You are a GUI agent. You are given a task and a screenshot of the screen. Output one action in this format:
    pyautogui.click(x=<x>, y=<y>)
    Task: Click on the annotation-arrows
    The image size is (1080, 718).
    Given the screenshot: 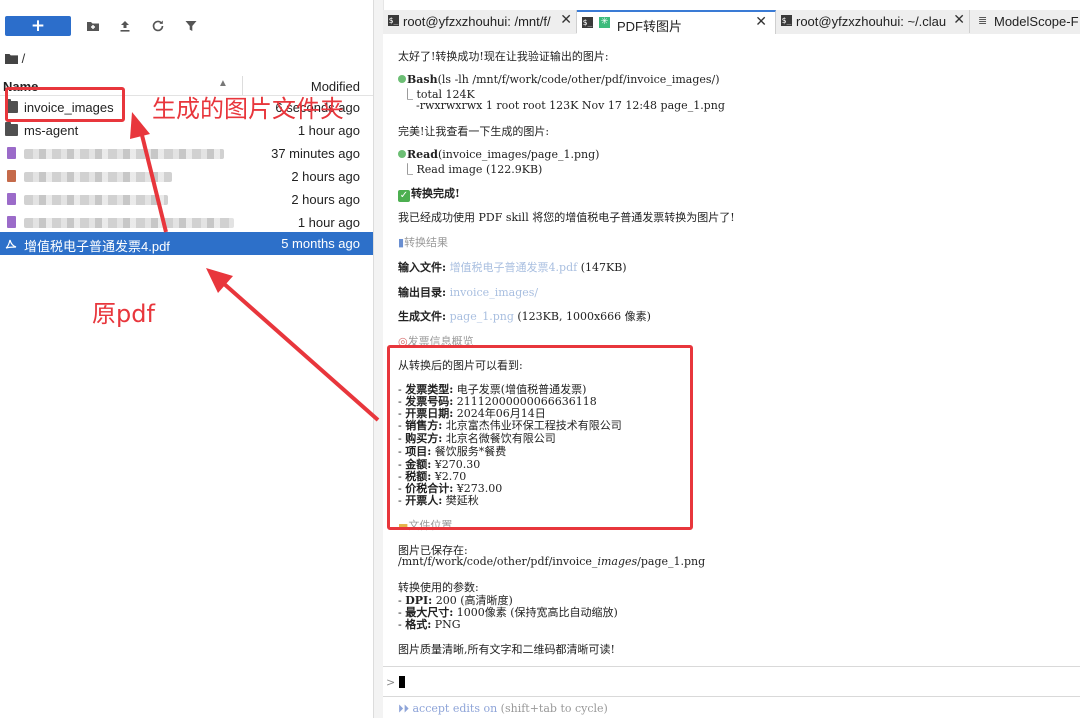 What is the action you would take?
    pyautogui.click(x=255, y=267)
    